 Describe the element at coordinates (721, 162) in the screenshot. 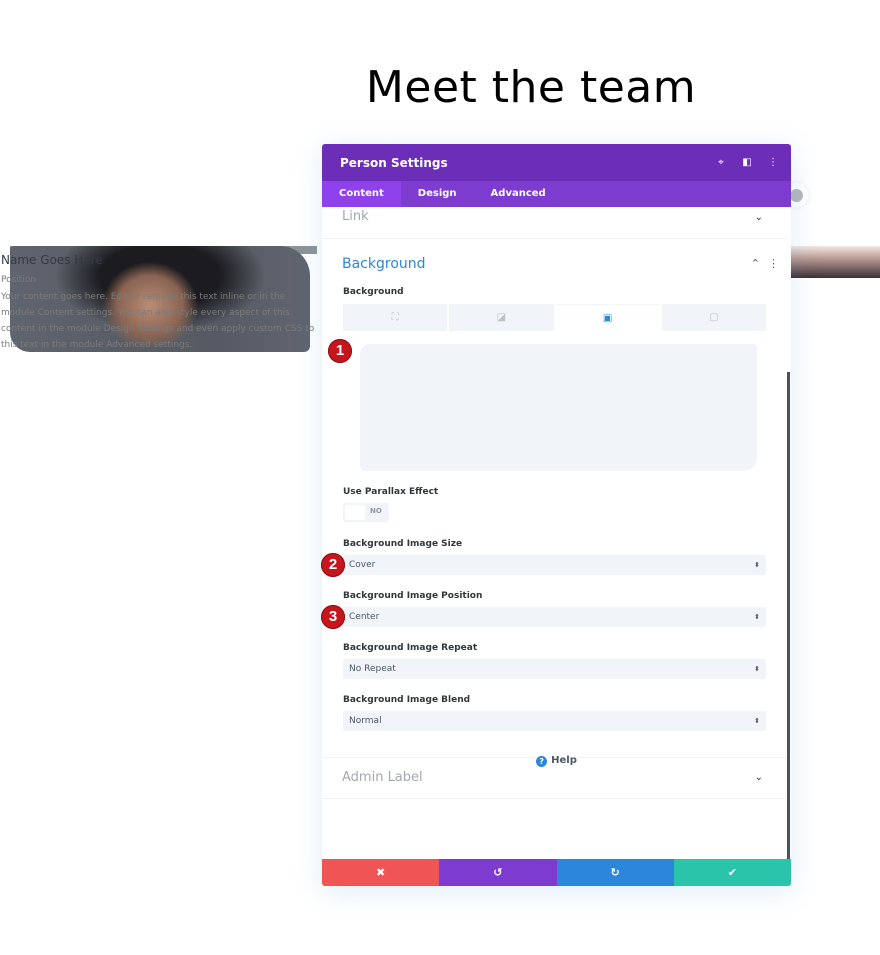

I see `focus-icon: ⌖` at that location.